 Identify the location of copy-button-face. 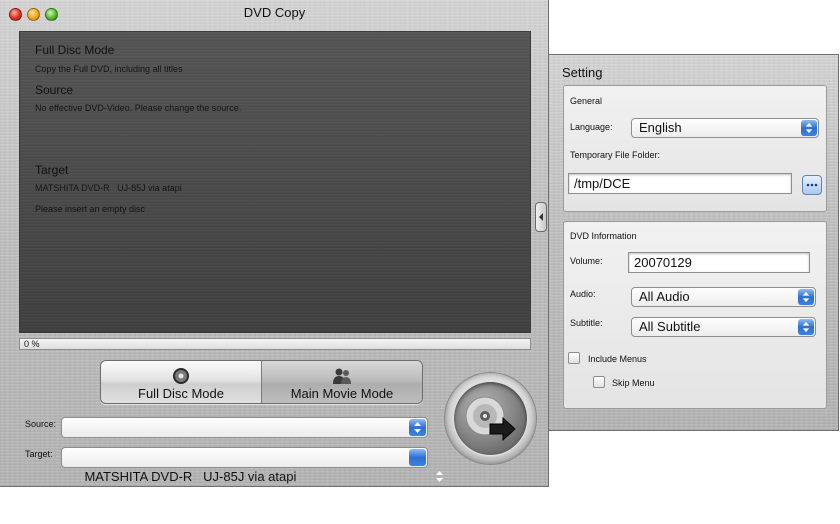
(490, 418).